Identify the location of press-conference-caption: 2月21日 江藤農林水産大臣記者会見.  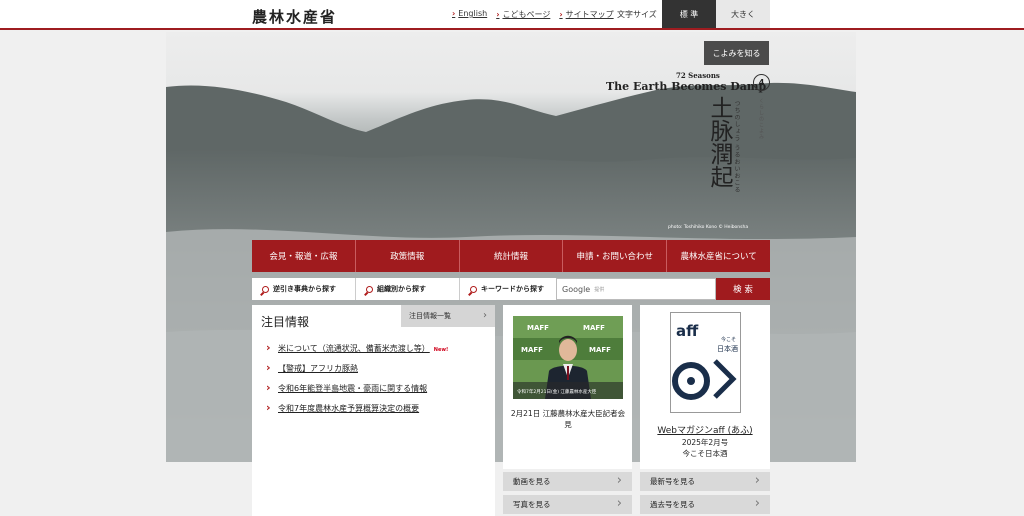
(568, 419).